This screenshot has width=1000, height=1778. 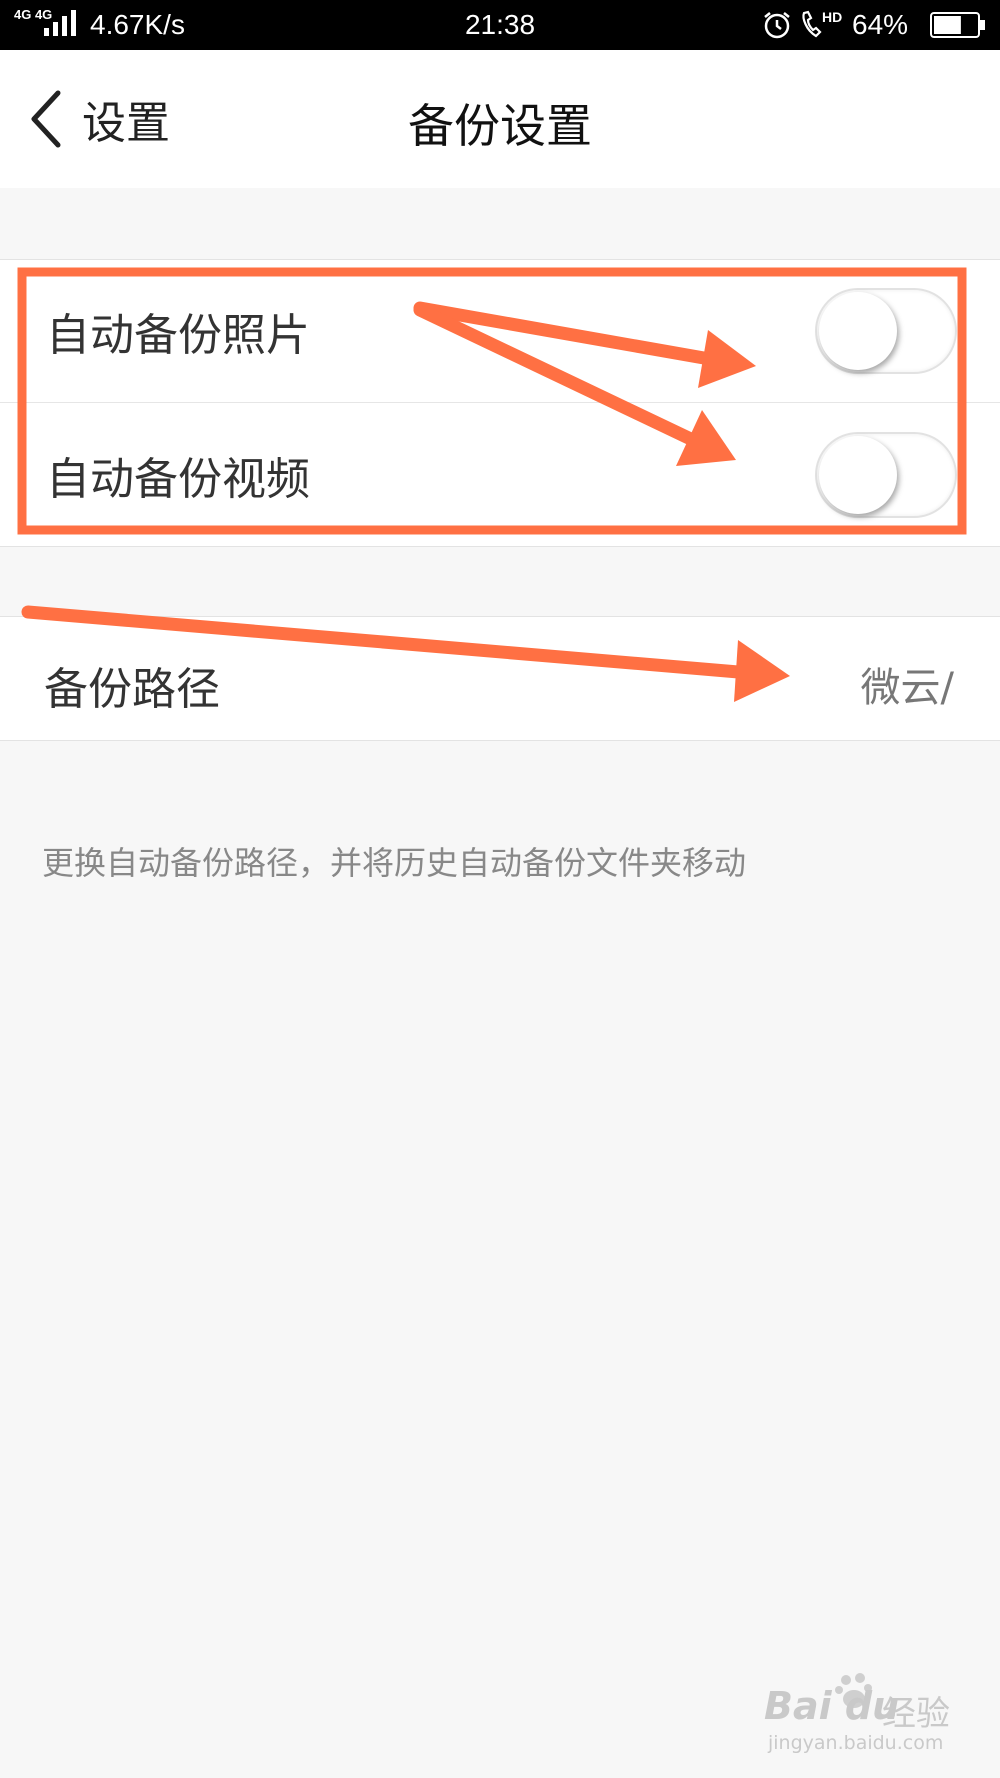 What do you see at coordinates (916, 1714) in the screenshot?
I see `watermark-cn: 经验` at bounding box center [916, 1714].